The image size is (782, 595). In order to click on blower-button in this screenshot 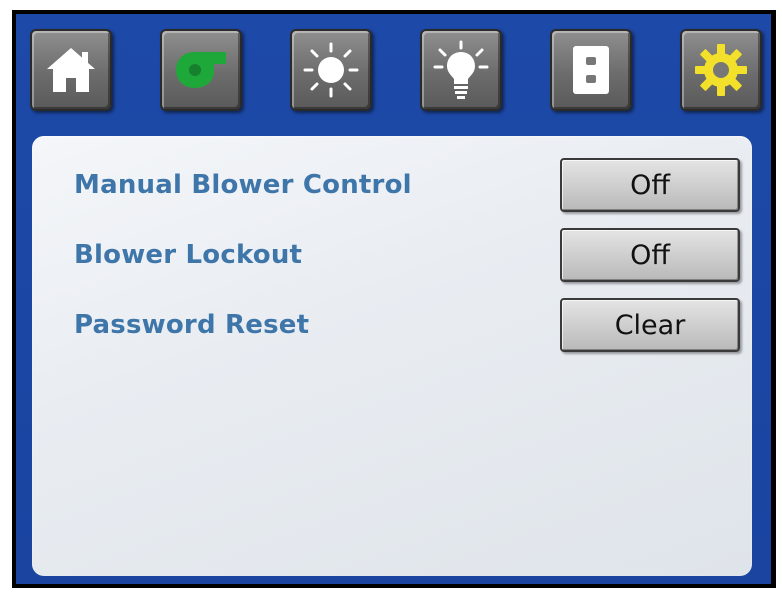, I will do `click(201, 70)`.